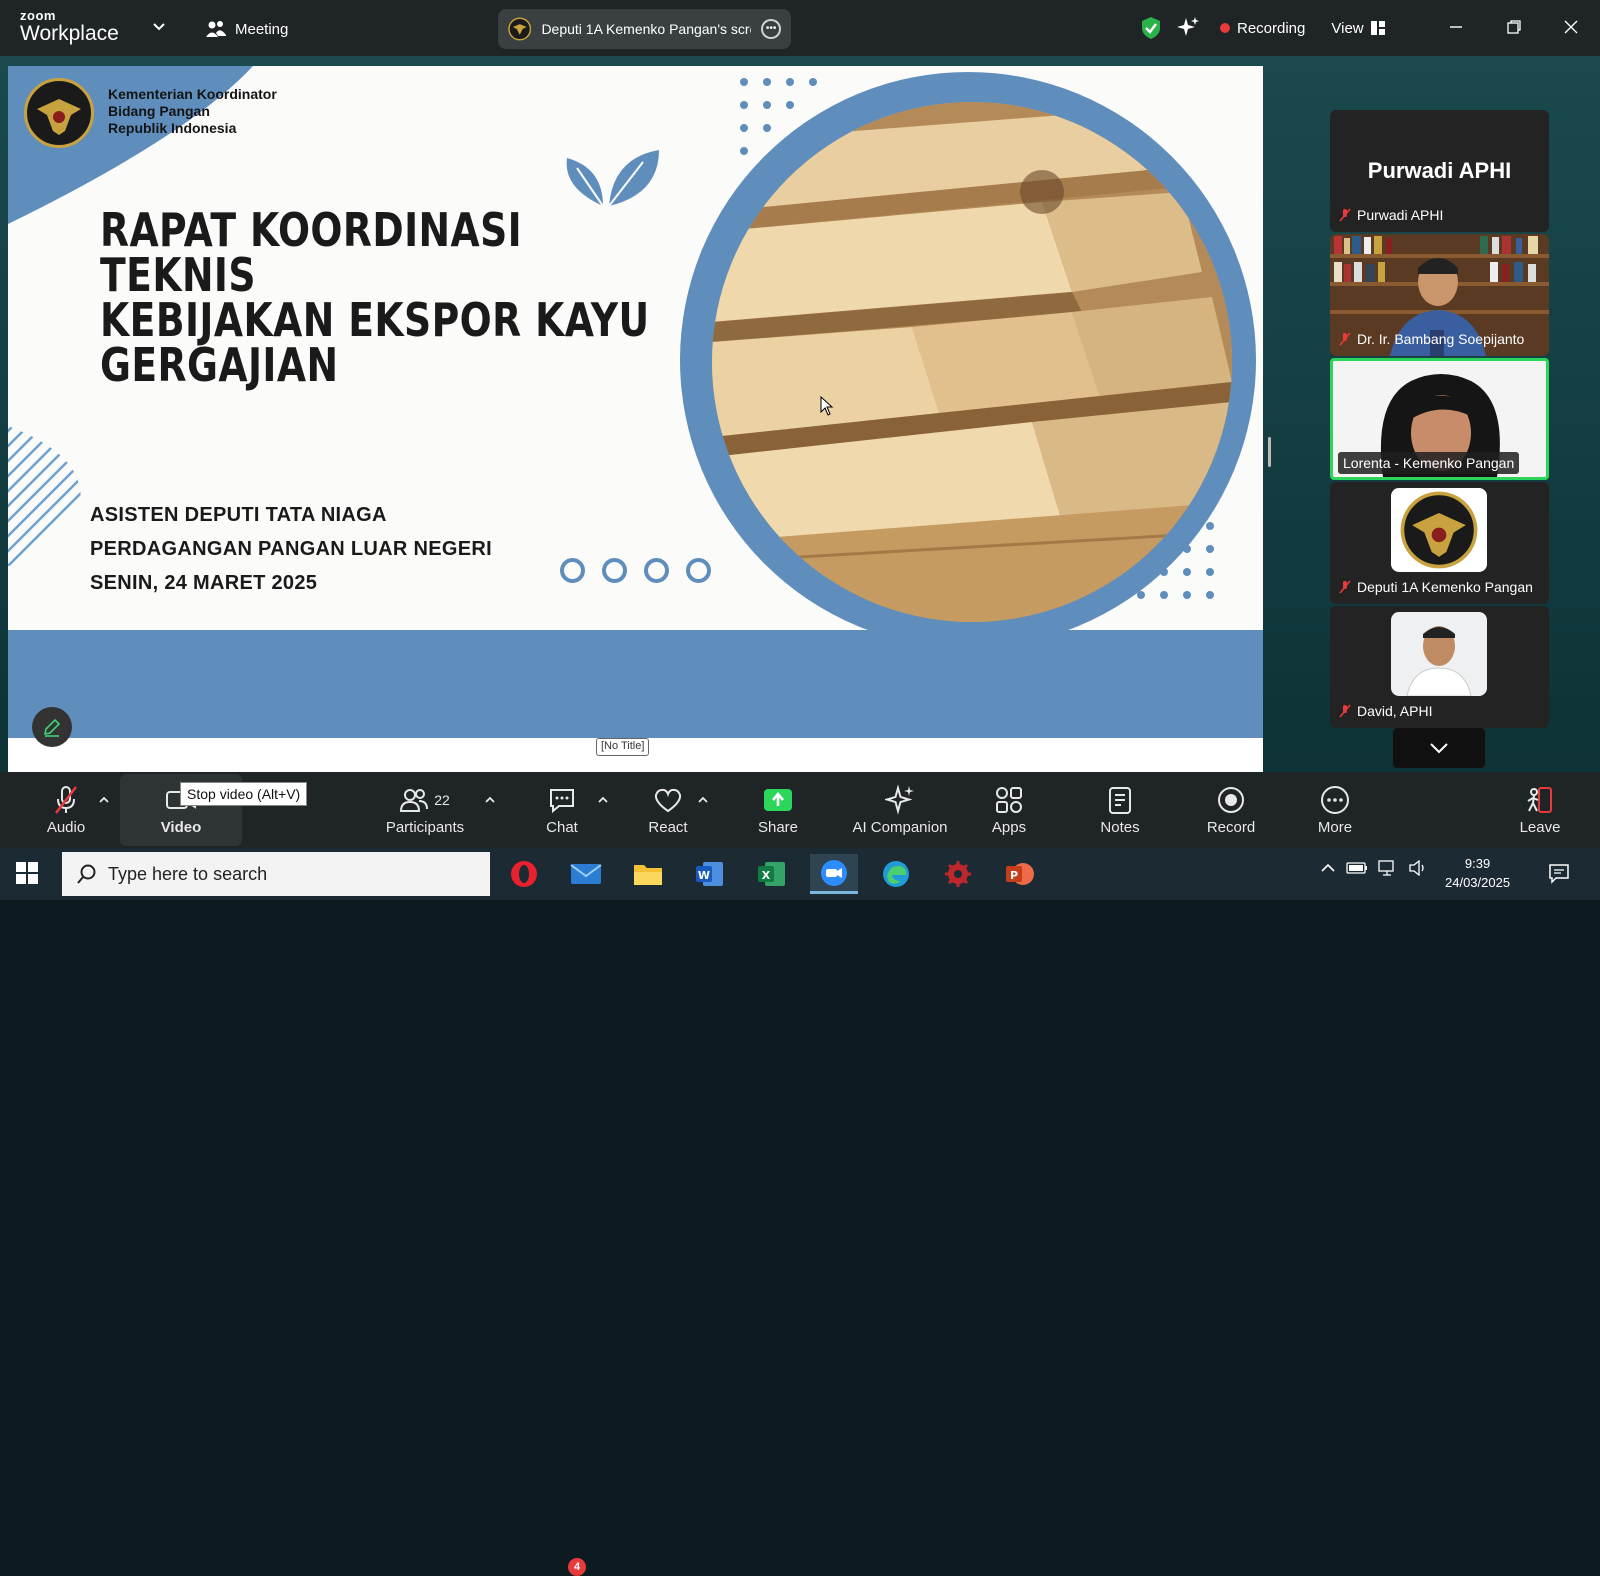 This screenshot has width=1600, height=1576. What do you see at coordinates (562, 800) in the screenshot?
I see `chat-icon` at bounding box center [562, 800].